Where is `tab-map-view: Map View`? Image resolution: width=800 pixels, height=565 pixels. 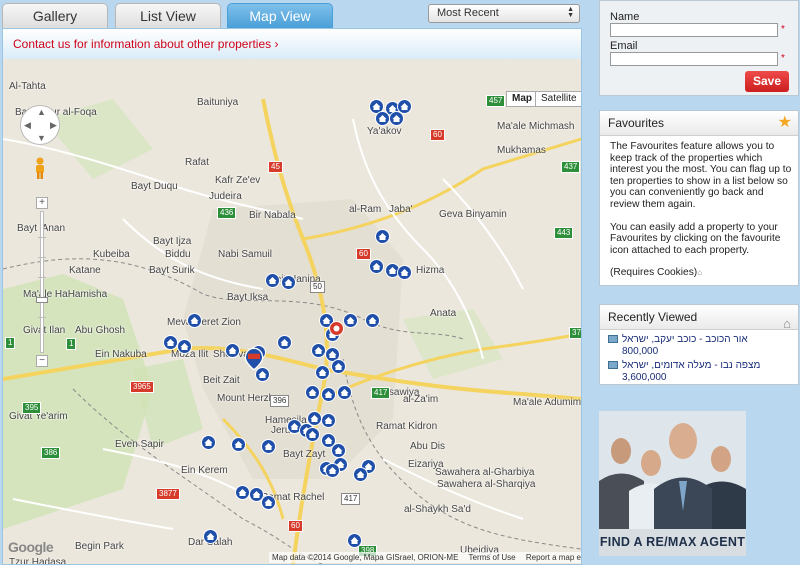 tab-map-view: Map View is located at coordinates (280, 15).